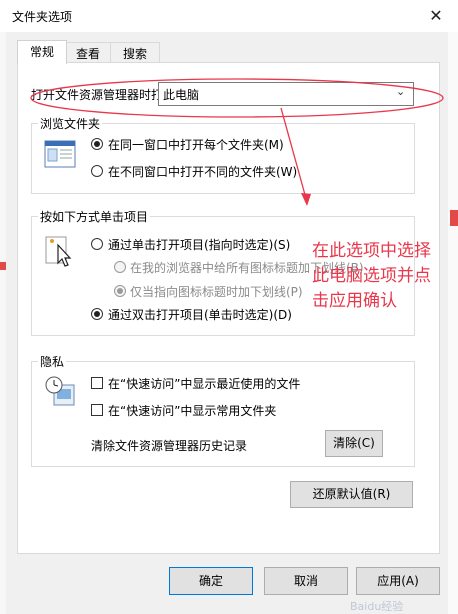 This screenshot has height=614, width=458. What do you see at coordinates (42, 52) in the screenshot?
I see `tab-general: 常规` at bounding box center [42, 52].